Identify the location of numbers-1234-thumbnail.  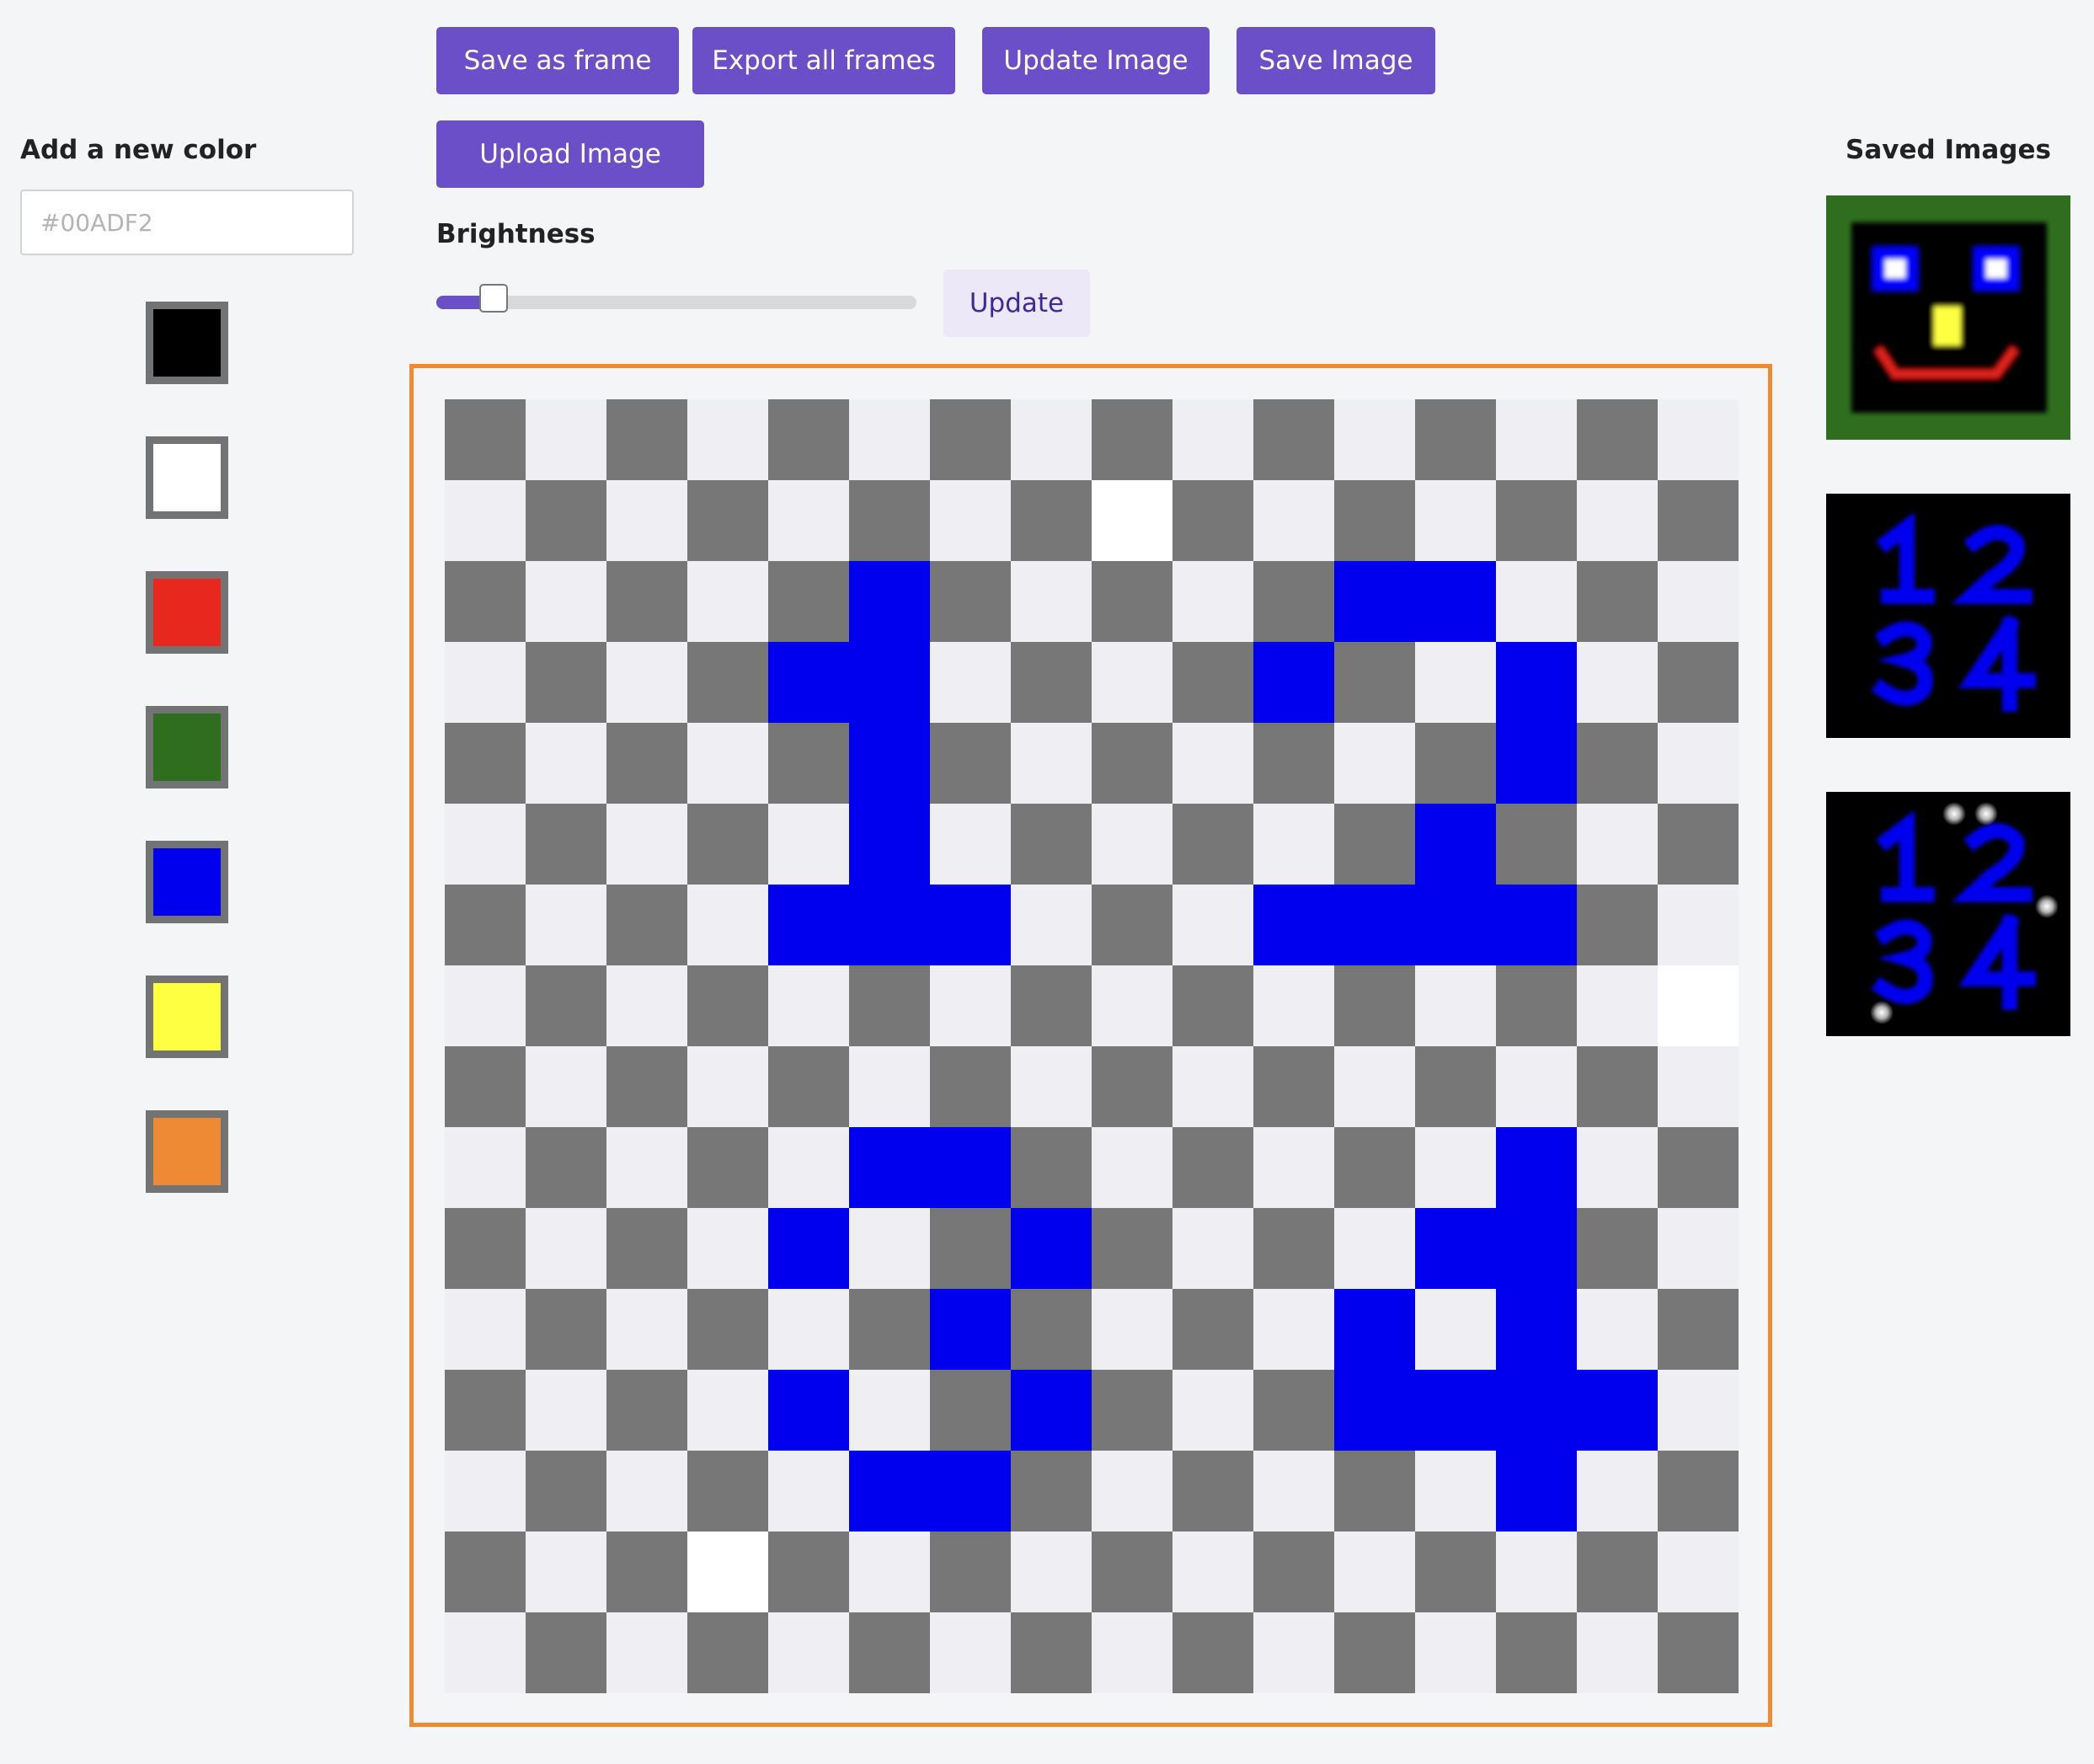
(1948, 616).